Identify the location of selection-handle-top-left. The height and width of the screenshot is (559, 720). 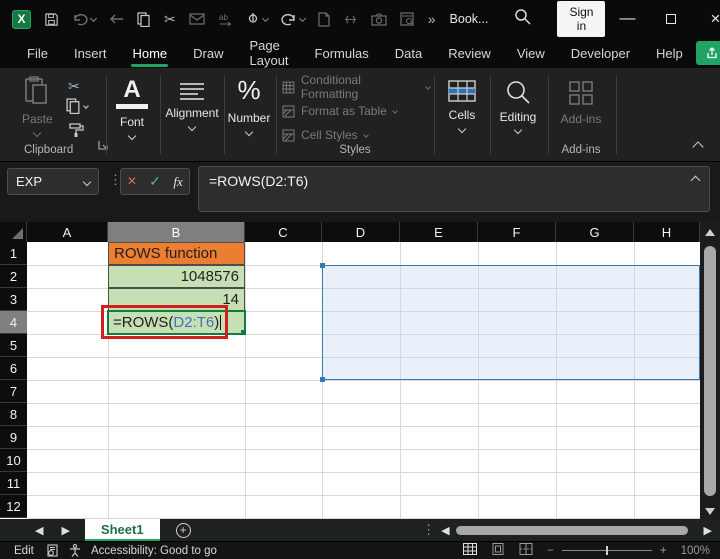
(322, 265).